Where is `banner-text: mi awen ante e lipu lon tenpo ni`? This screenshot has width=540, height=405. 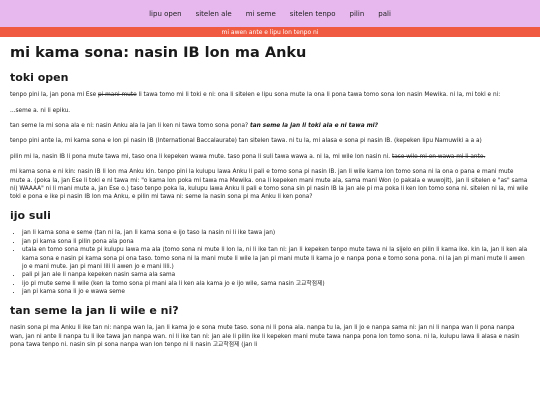
banner-text: mi awen ante e lipu lon tenpo ni is located at coordinates (270, 32).